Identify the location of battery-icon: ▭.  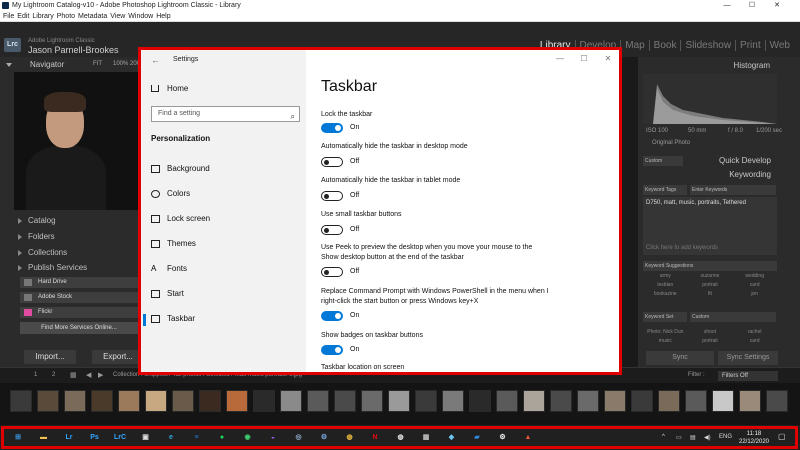
(679, 437).